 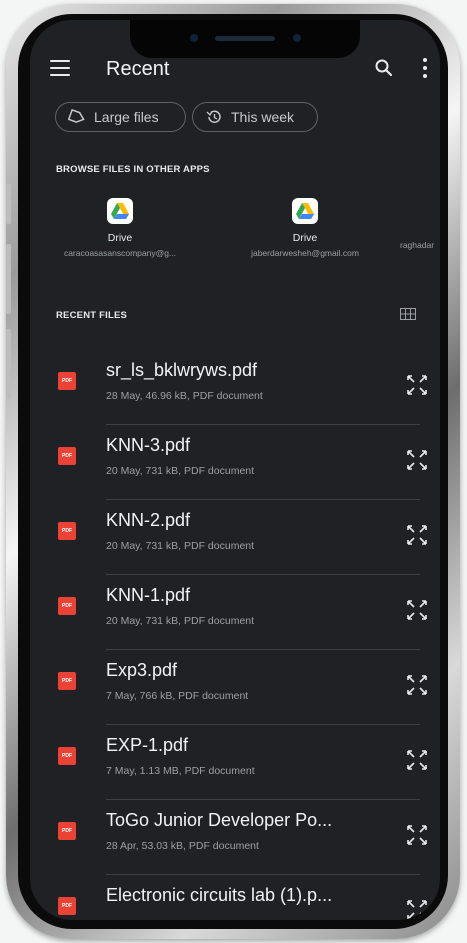 I want to click on speaker, so click(x=245, y=38).